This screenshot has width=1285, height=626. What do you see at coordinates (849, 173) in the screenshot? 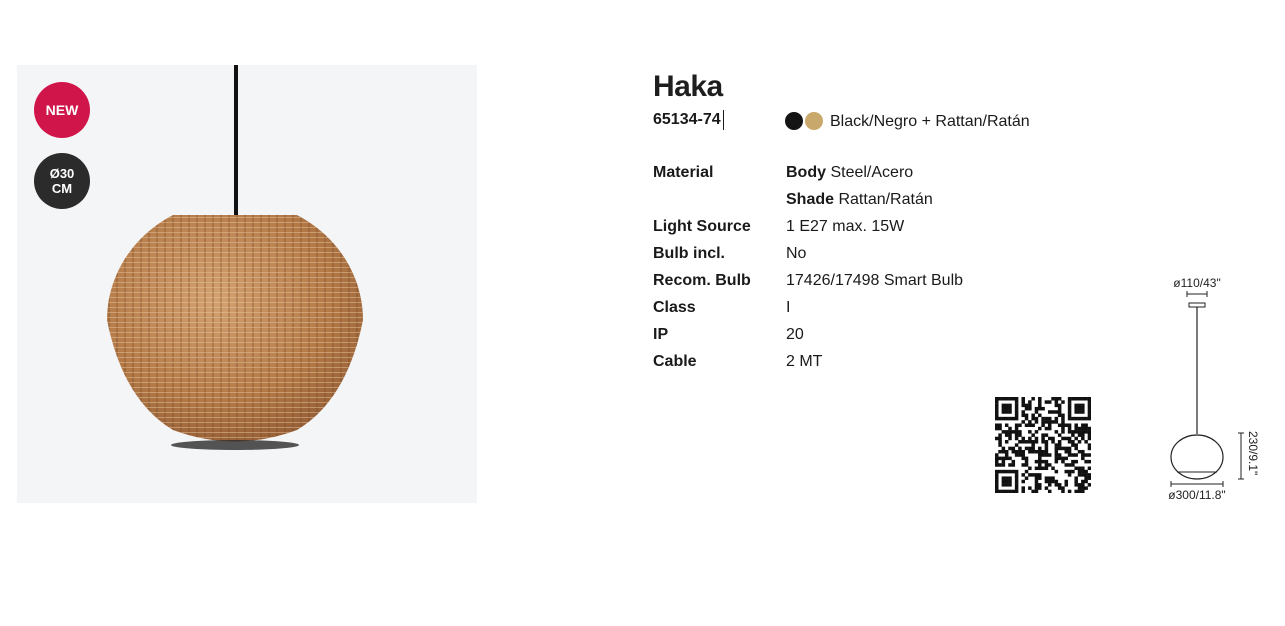
I see `spec-value-body: Body Steel/Acero` at bounding box center [849, 173].